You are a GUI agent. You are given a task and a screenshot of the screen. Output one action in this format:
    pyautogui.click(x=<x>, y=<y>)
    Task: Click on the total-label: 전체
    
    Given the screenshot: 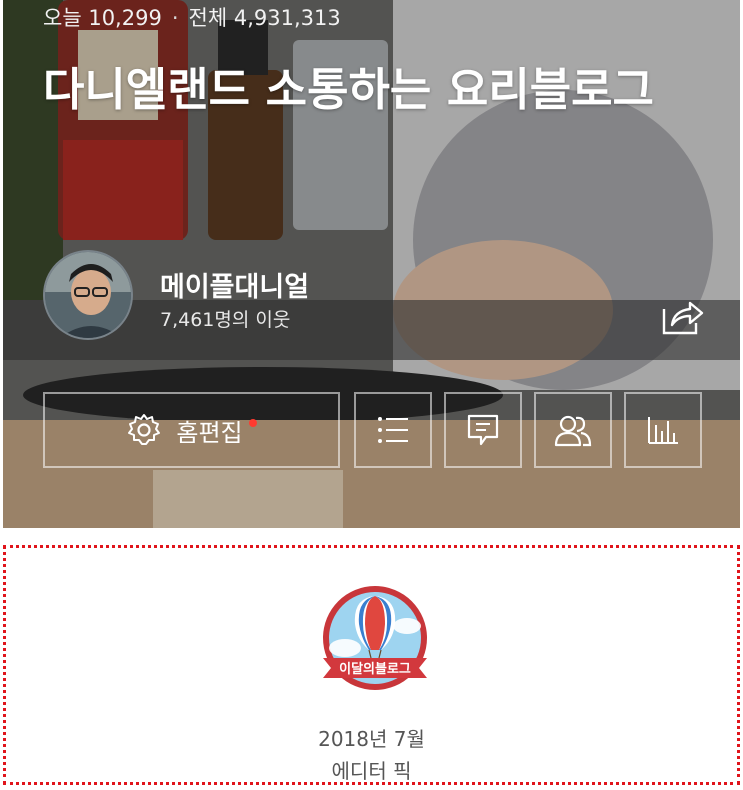 What is the action you would take?
    pyautogui.click(x=208, y=18)
    